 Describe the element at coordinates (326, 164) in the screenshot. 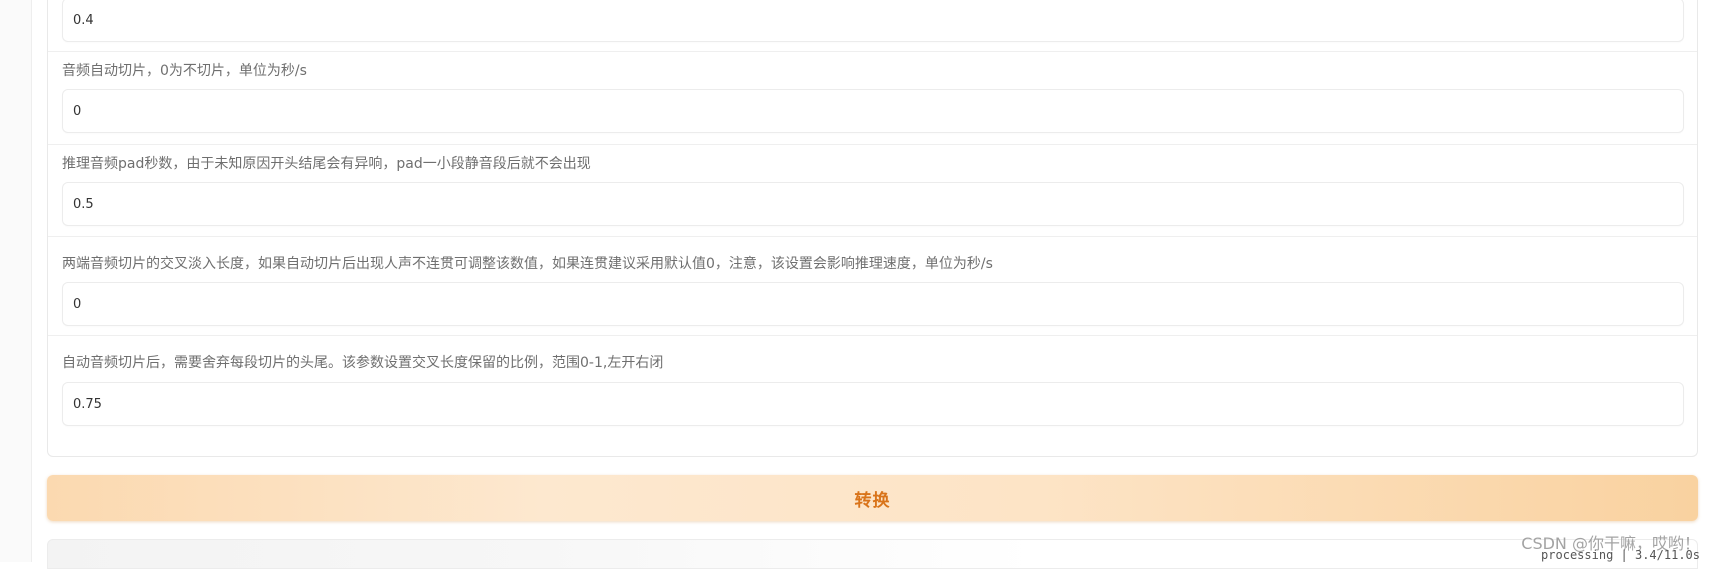

I see `pad-seconds-label: 推理音频pad秒数，由于未知原因开头结尾会有异响，pad一小段静音段后就不会出现` at that location.